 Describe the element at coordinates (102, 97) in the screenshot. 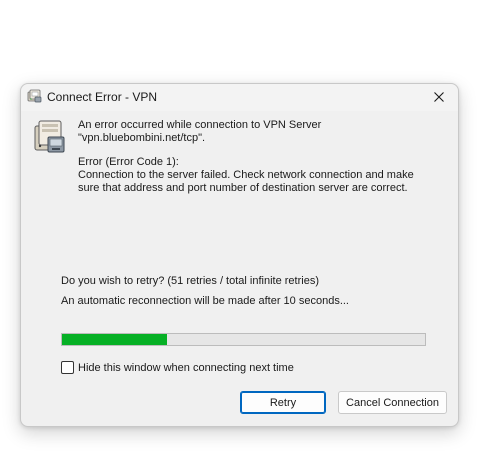

I see `window-title: Connect Error - VPN` at that location.